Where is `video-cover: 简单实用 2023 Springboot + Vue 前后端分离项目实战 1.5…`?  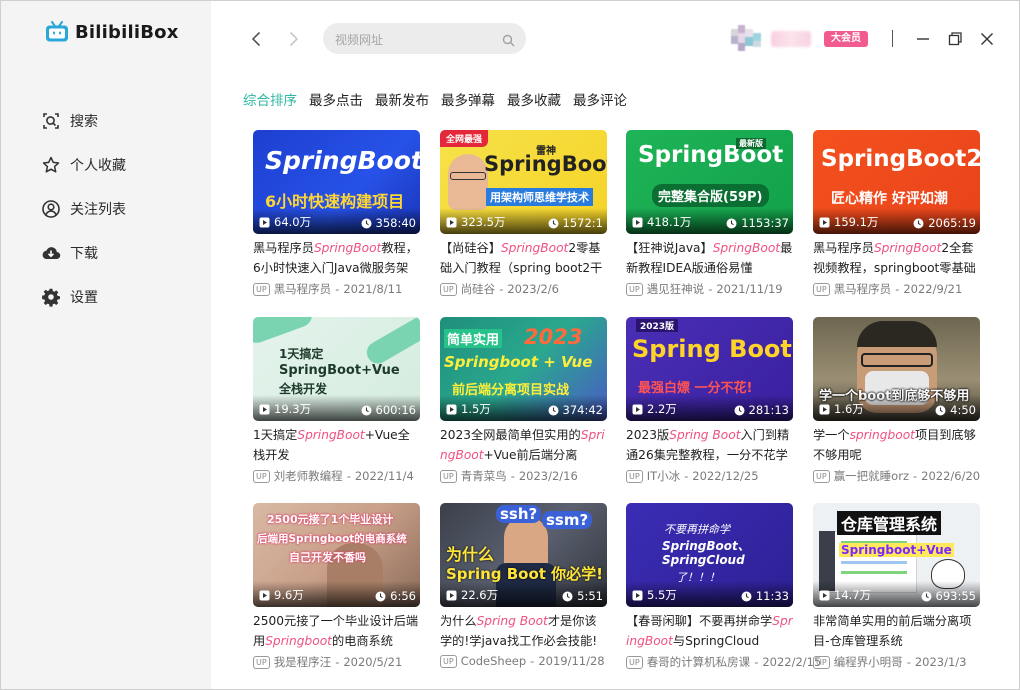
video-cover: 简单实用 2023 Springboot + Vue 前后端分离项目实战 1.5… is located at coordinates (523, 369).